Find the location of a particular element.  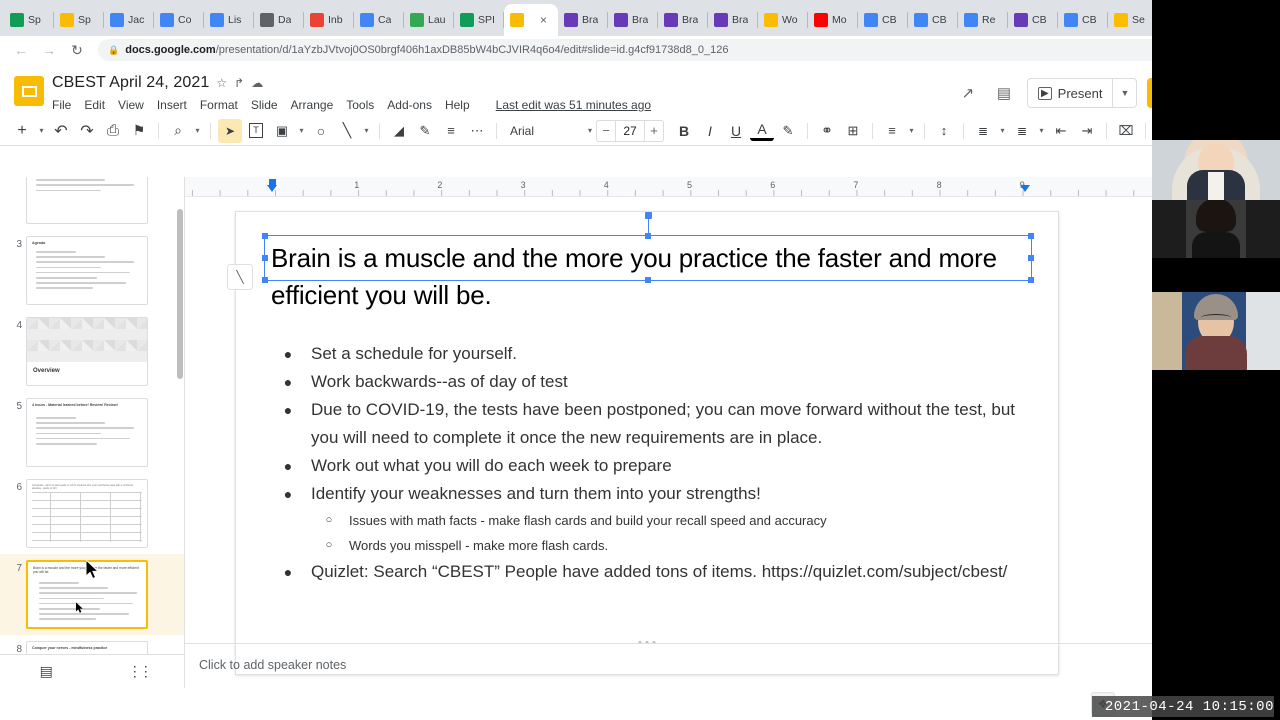

bullet-item-level-1: ● Set a schedule for yourself. is located at coordinates (654, 354).